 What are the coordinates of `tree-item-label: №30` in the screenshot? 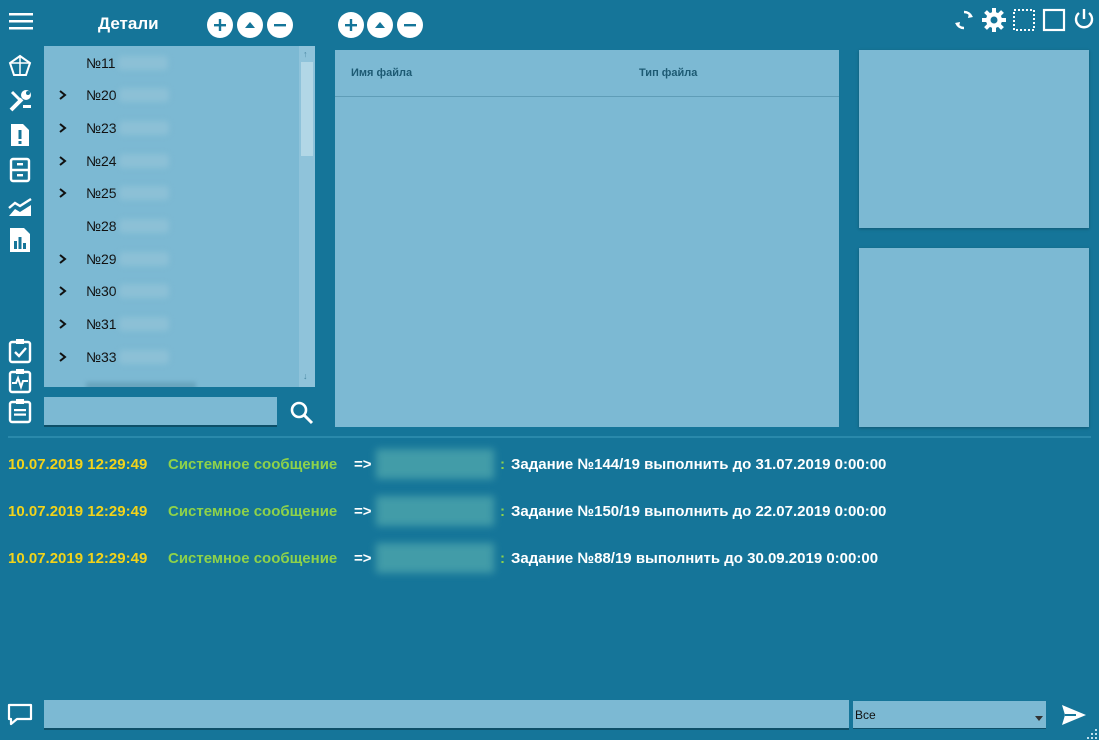 It's located at (101, 291).